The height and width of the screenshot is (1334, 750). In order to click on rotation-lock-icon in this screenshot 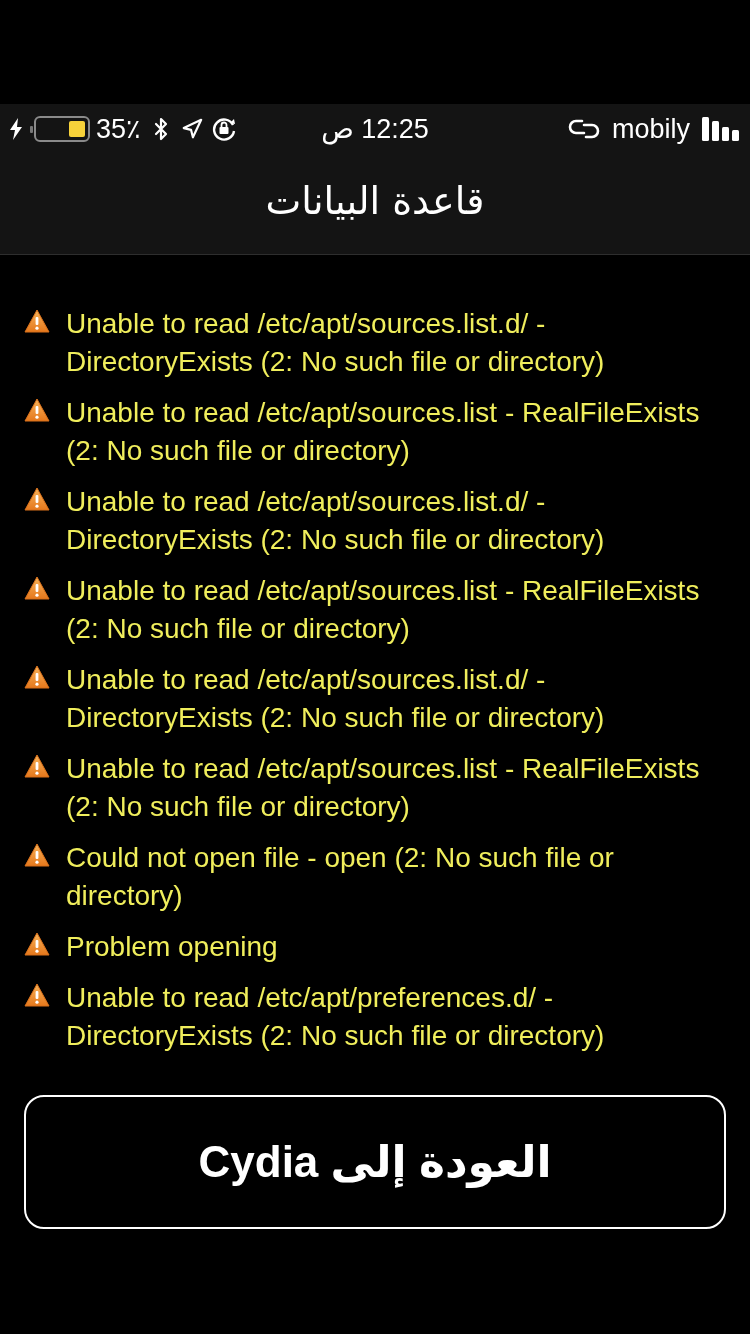, I will do `click(223, 129)`.